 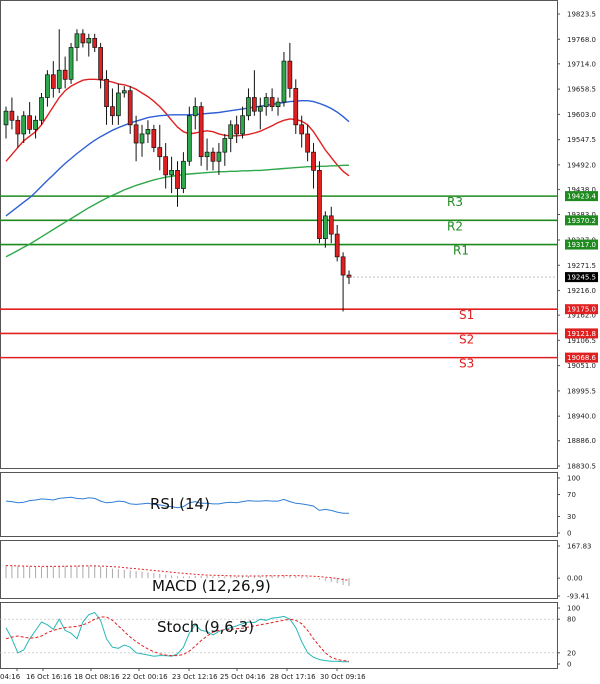 I want to click on stoch-title: Stoch (9,6,3), so click(x=205, y=627).